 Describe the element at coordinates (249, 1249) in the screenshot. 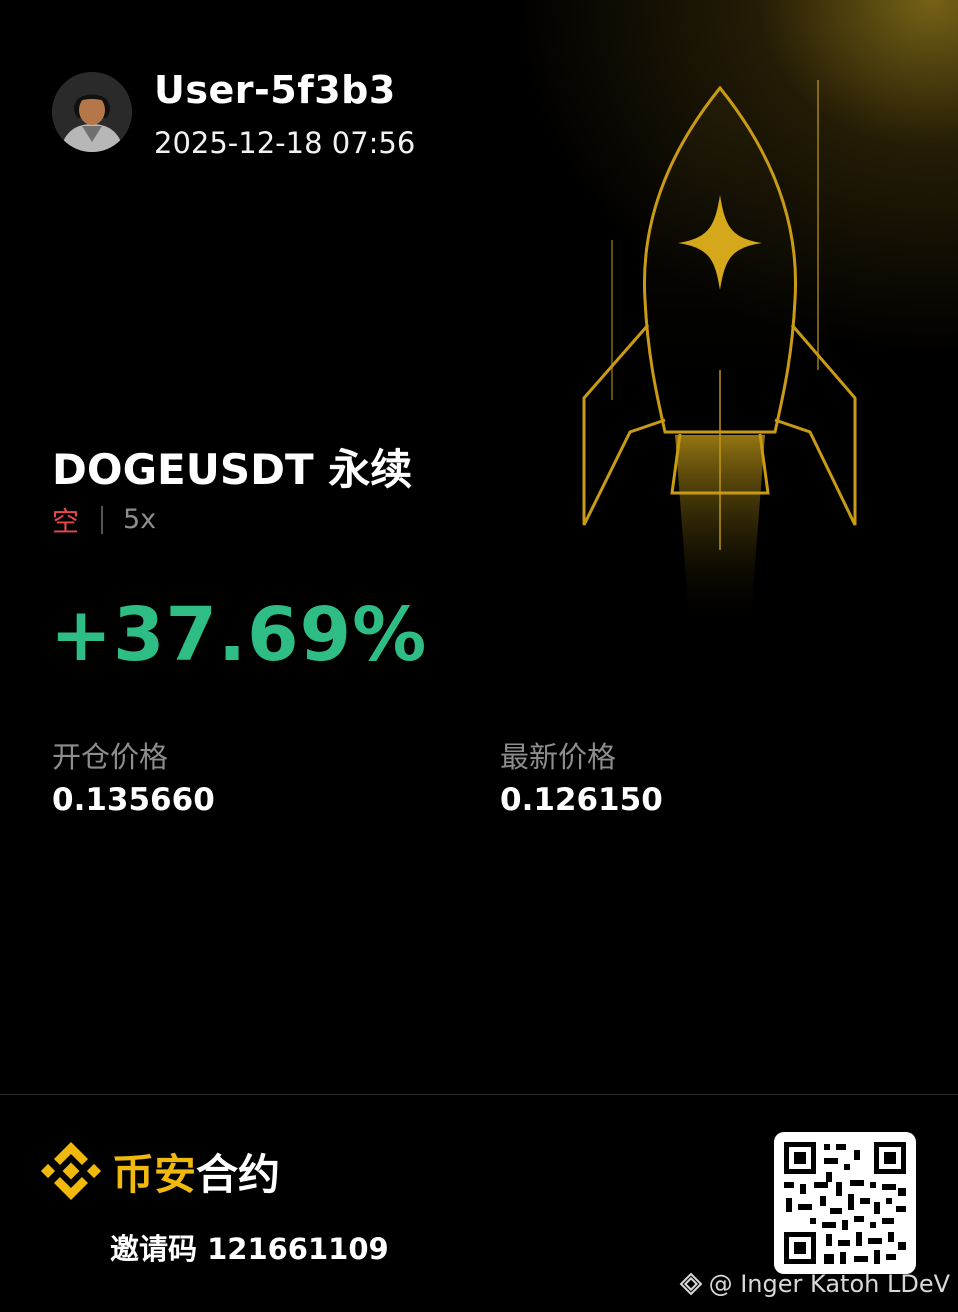

I see `invite-code: 邀请码 121661109` at that location.